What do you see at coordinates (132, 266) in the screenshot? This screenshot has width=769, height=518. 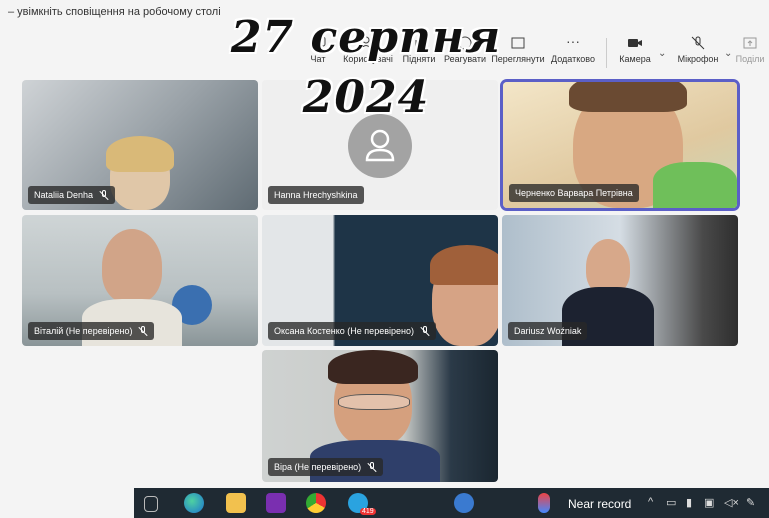 I see `participant-video` at bounding box center [132, 266].